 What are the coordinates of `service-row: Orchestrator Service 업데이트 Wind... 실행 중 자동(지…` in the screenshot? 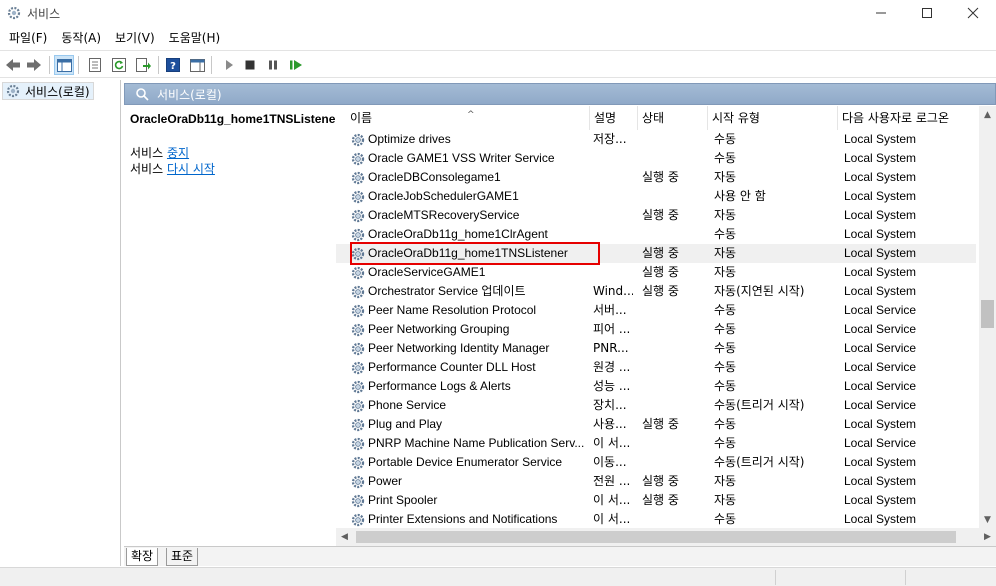 It's located at (656, 291).